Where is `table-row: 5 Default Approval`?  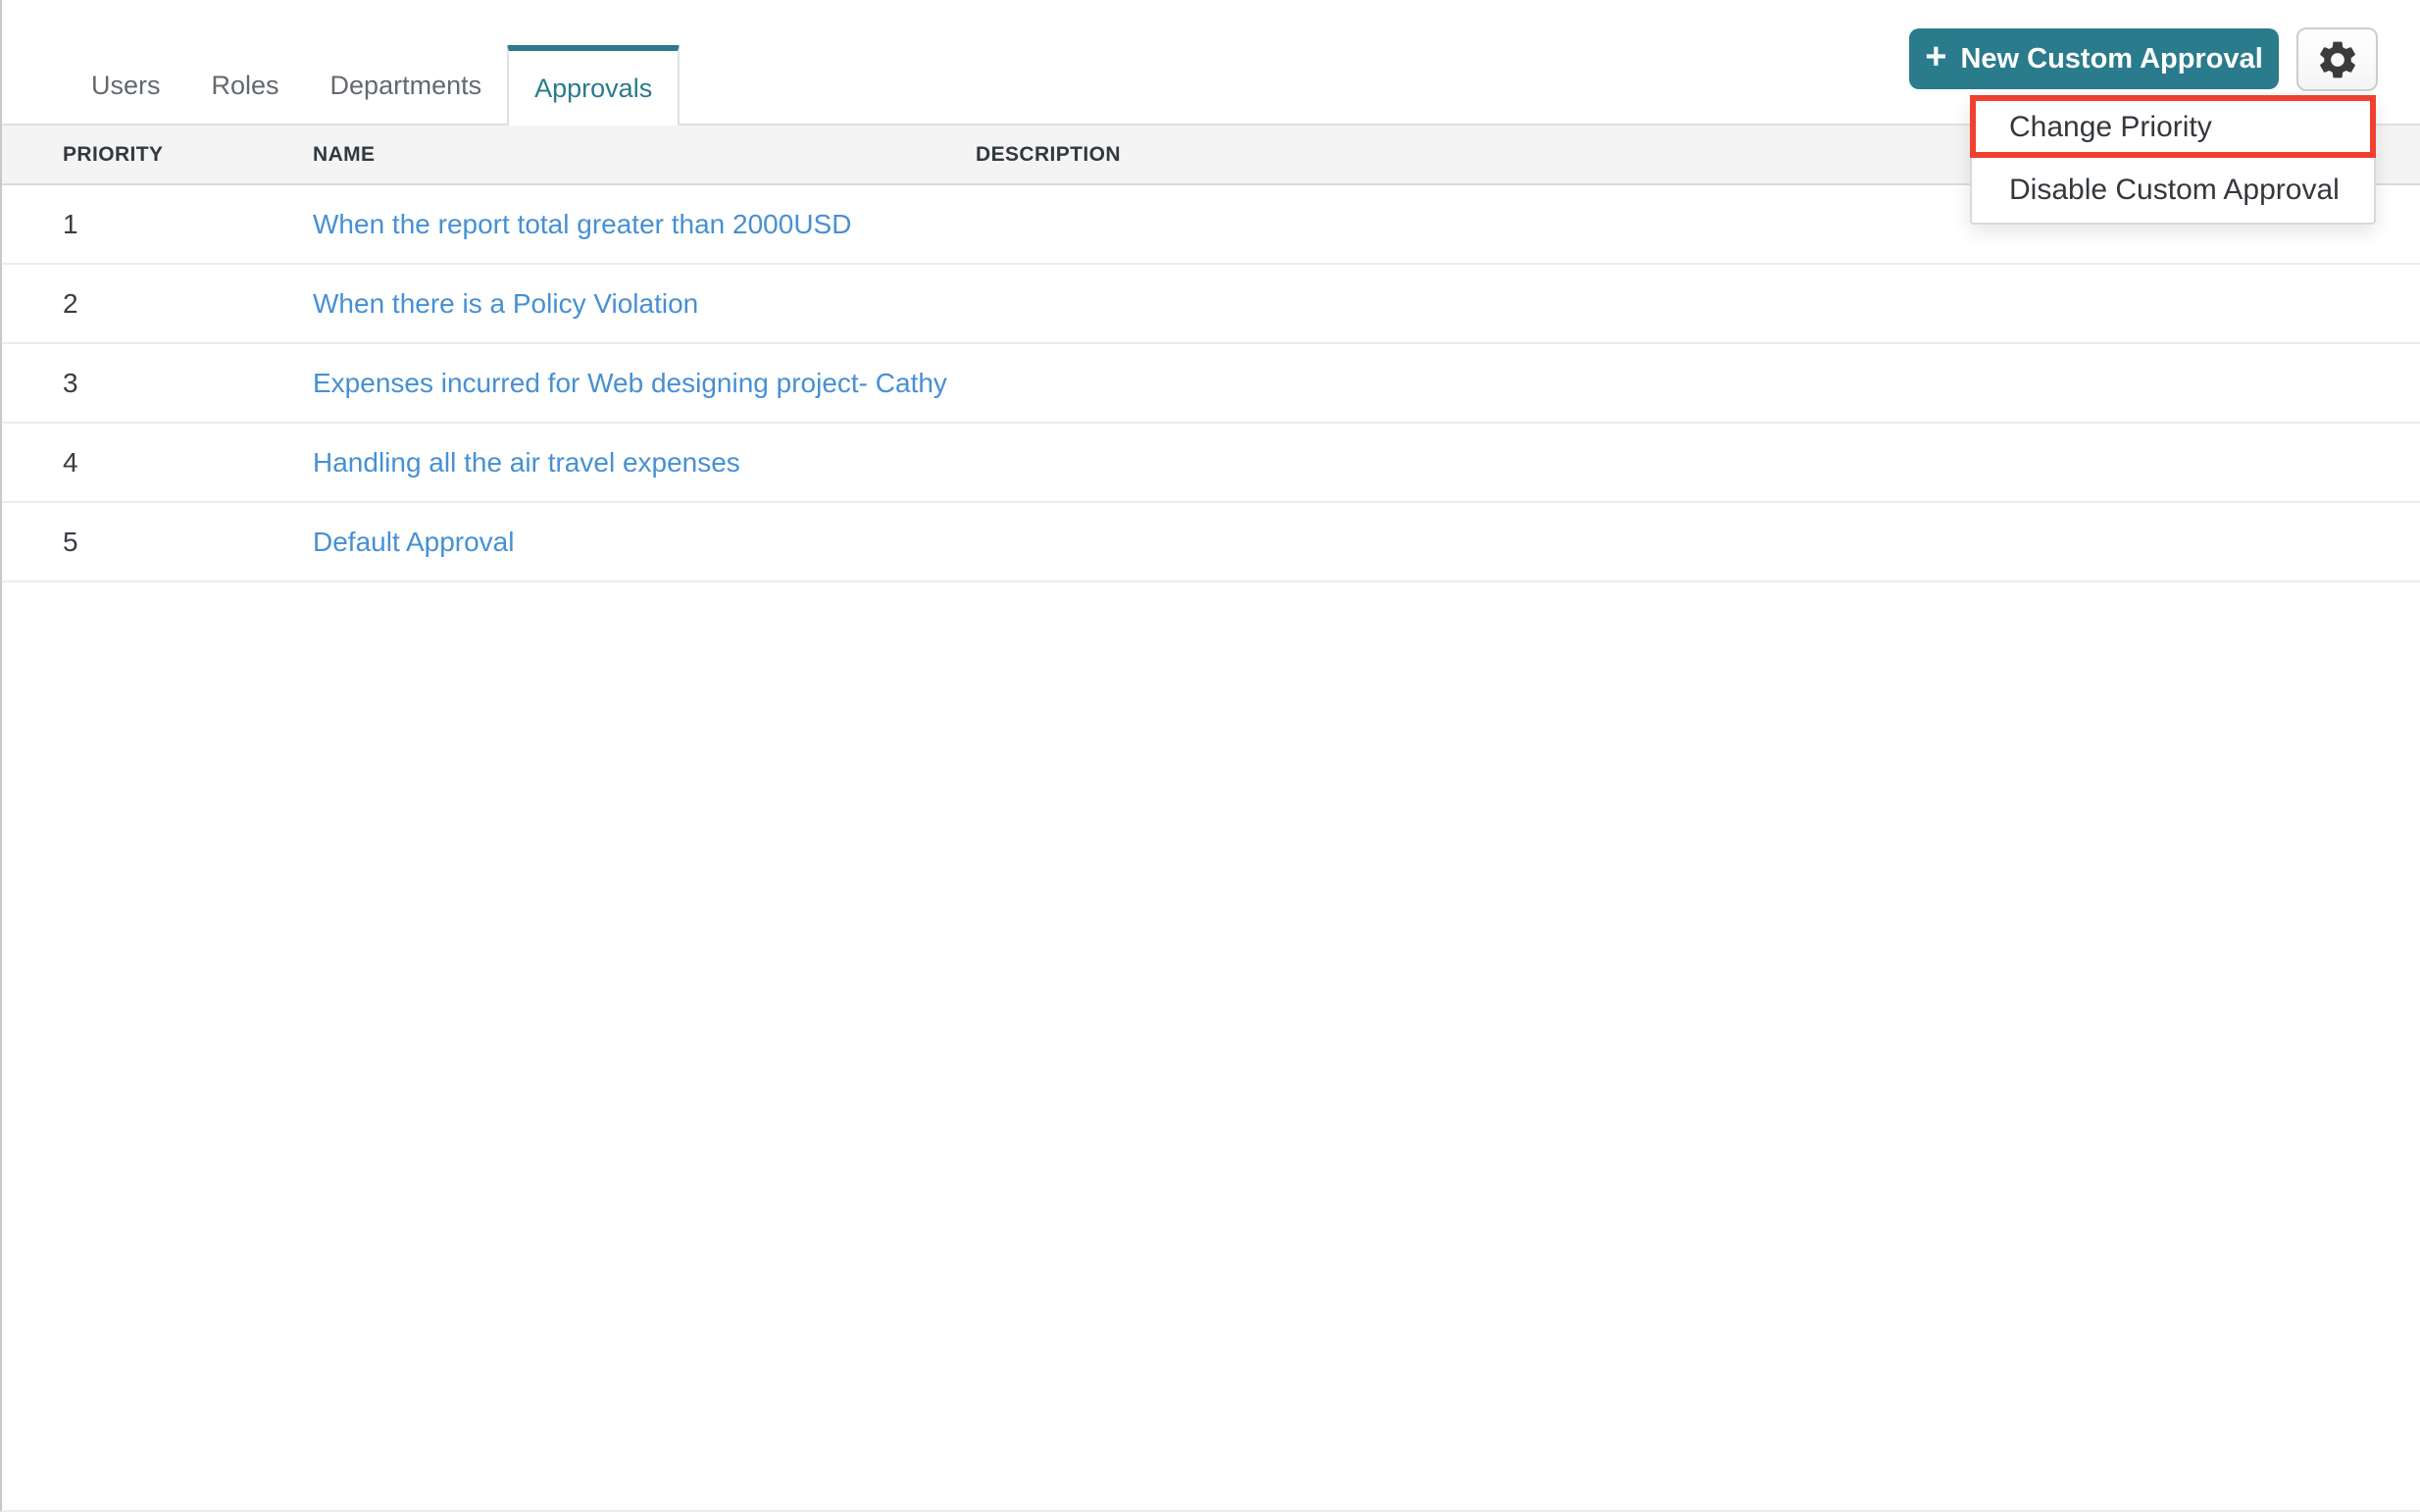
table-row: 5 Default Approval is located at coordinates (1211, 542).